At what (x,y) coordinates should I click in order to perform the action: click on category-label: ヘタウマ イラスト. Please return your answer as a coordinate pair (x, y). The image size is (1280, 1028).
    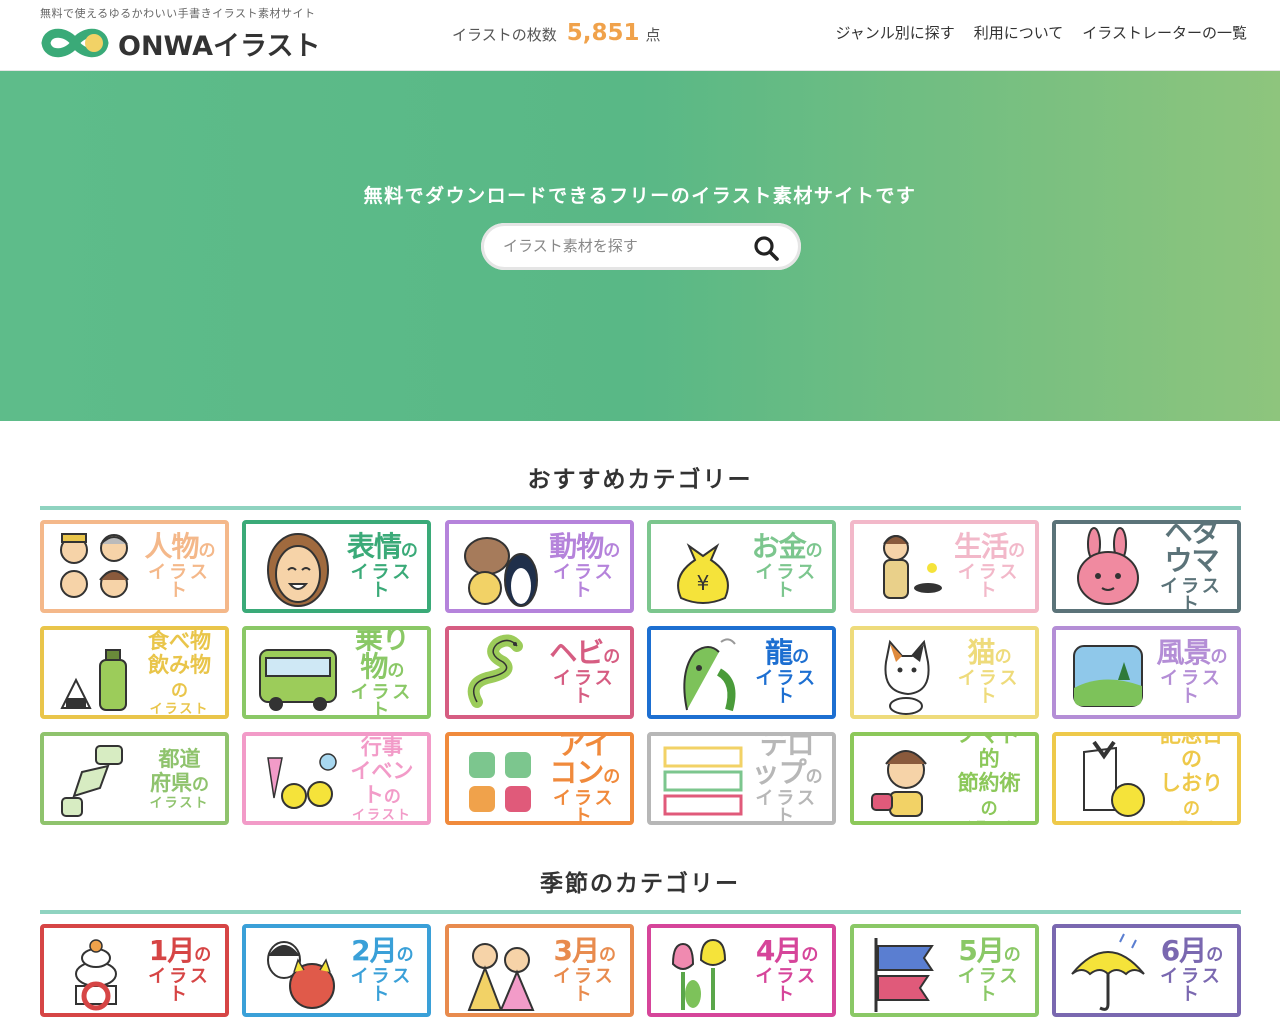
    Looking at the image, I should click on (1194, 566).